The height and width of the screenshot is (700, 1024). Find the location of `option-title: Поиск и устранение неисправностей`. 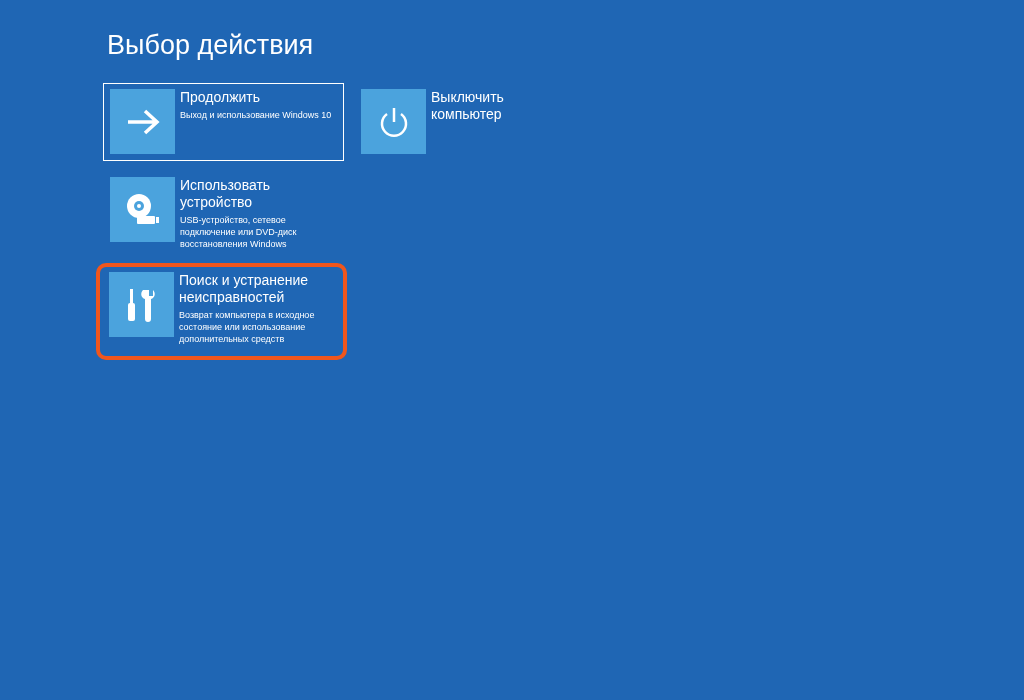

option-title: Поиск и устранение неисправностей is located at coordinates (244, 289).